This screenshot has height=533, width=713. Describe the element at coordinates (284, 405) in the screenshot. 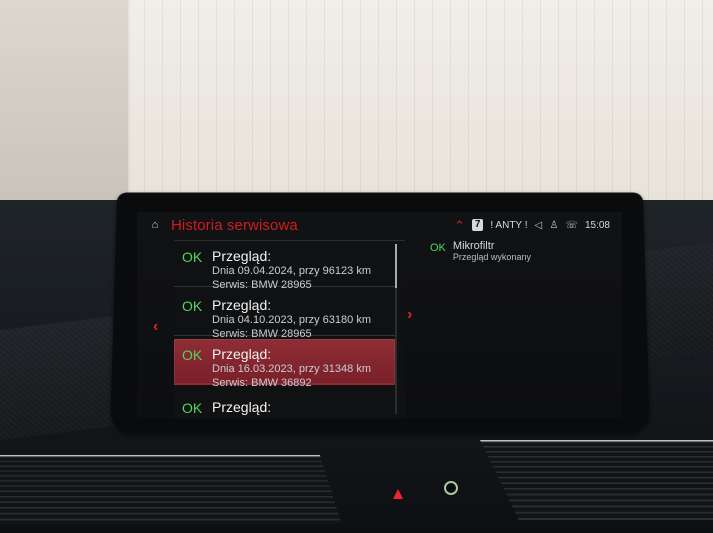

I see `service-list-item: OK Przegląd:` at that location.